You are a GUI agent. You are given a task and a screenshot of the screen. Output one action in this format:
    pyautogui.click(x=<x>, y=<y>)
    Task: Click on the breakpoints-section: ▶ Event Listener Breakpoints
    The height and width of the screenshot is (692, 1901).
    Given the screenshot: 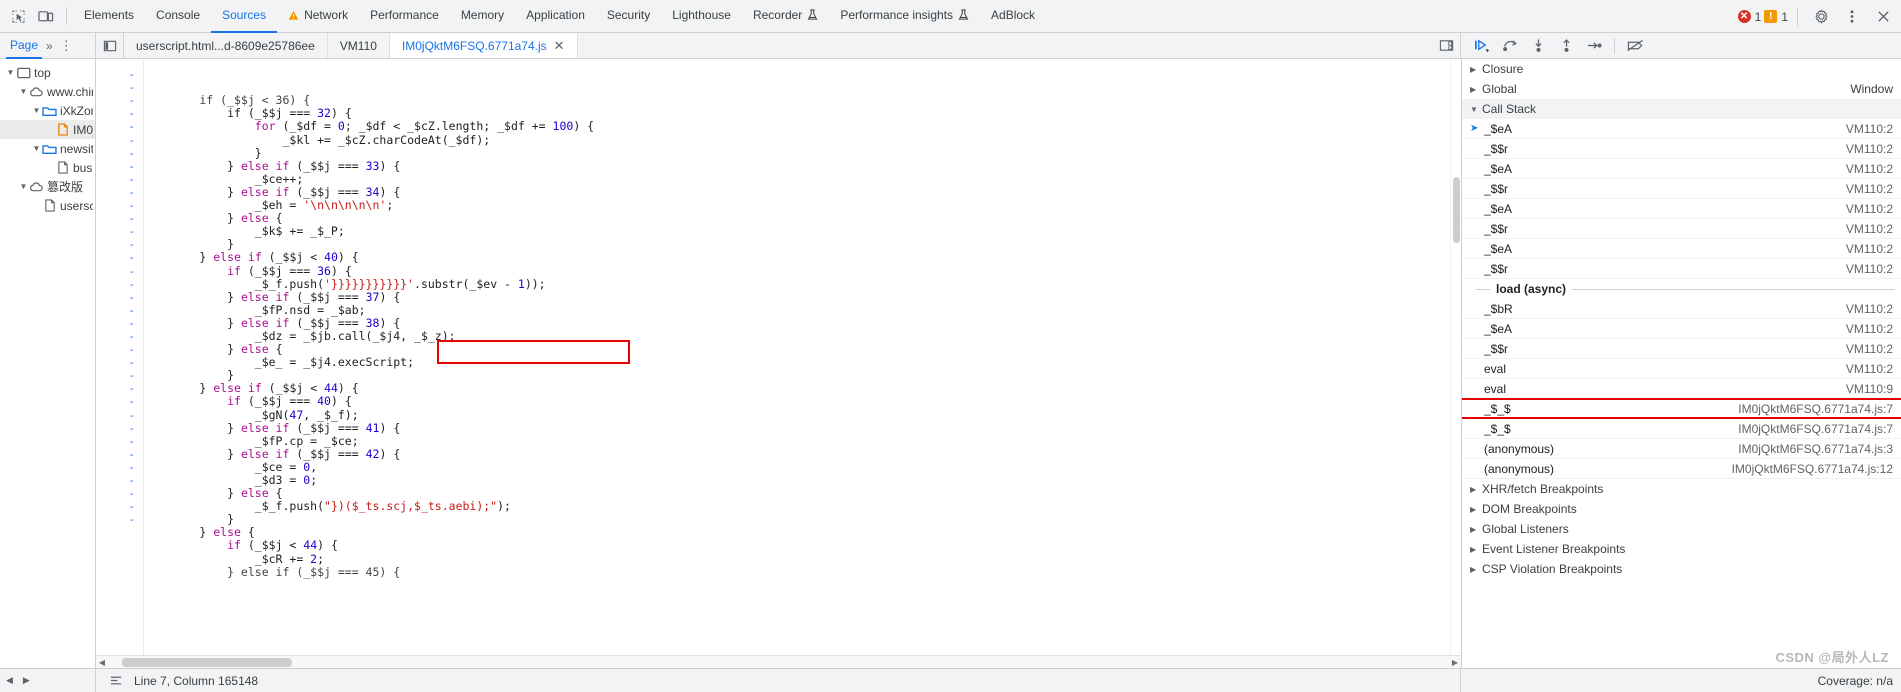 What is the action you would take?
    pyautogui.click(x=1681, y=549)
    